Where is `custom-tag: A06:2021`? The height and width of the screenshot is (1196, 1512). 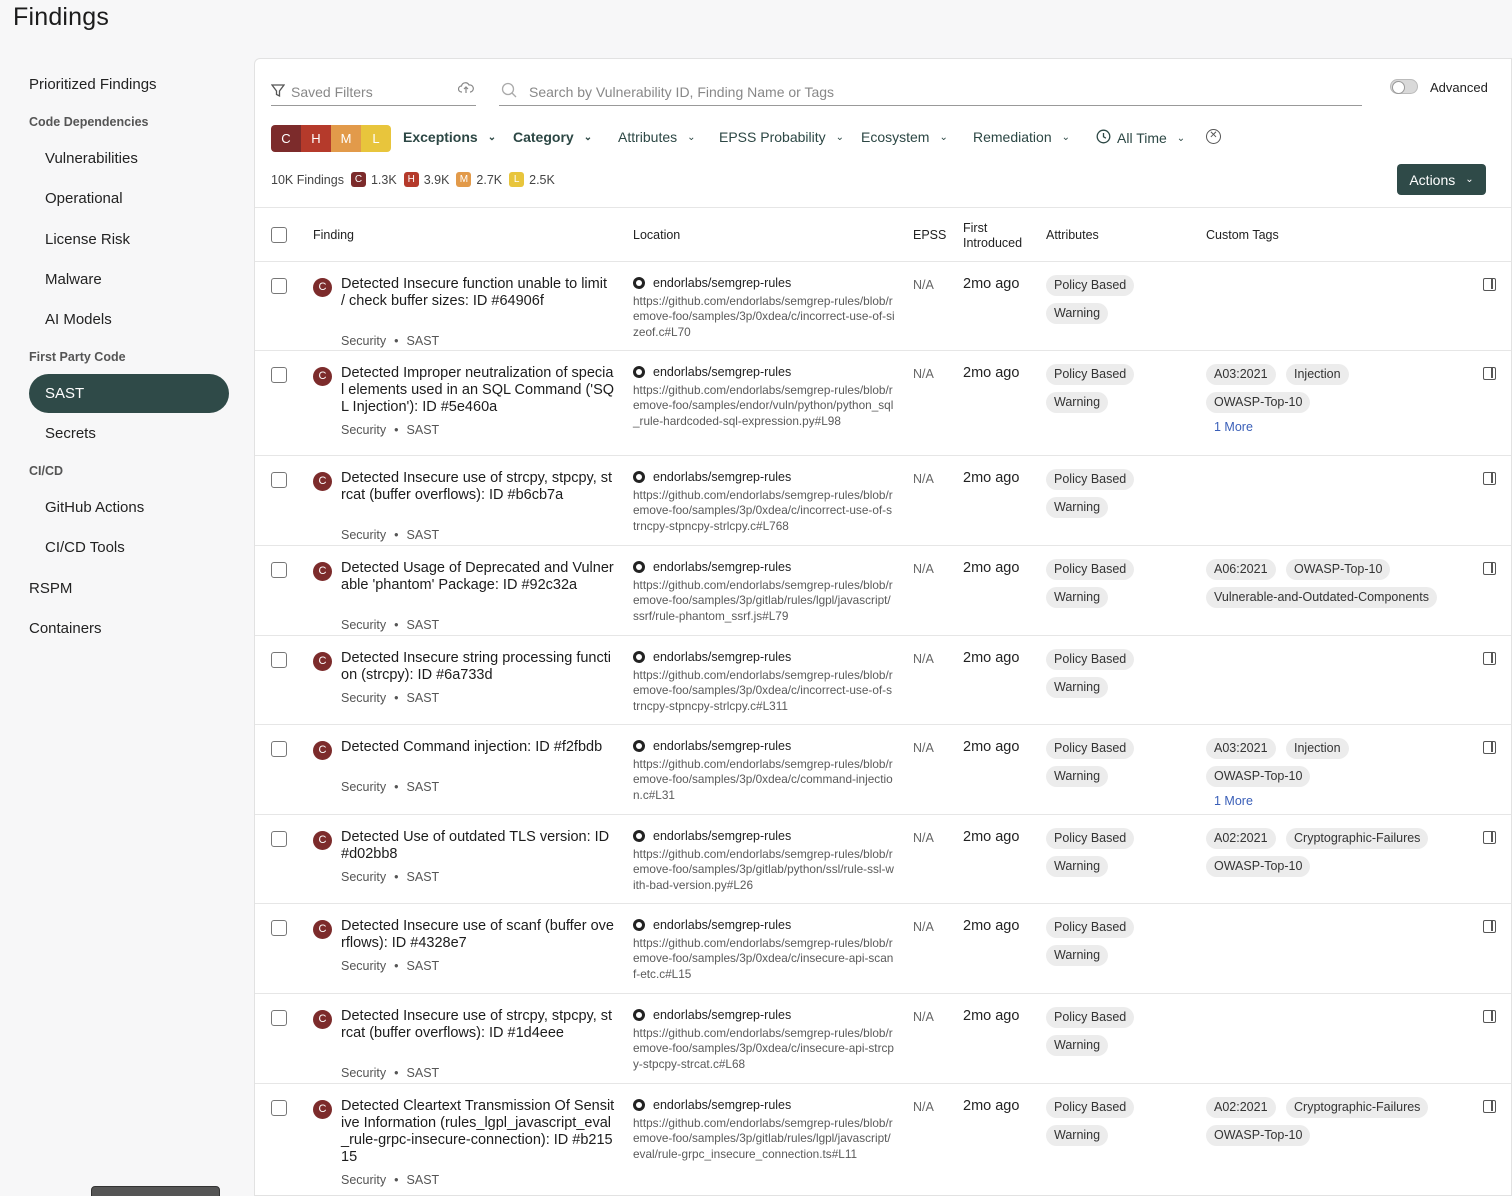
custom-tag: A06:2021 is located at coordinates (1241, 569).